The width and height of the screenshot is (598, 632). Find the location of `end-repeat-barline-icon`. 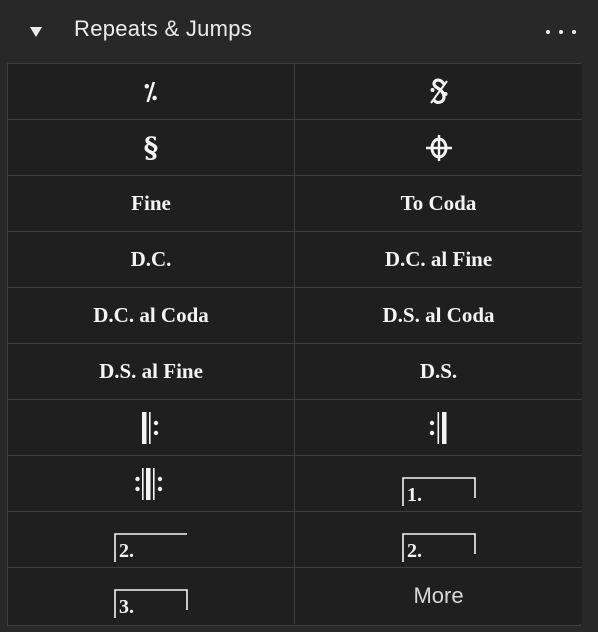

end-repeat-barline-icon is located at coordinates (437, 427).